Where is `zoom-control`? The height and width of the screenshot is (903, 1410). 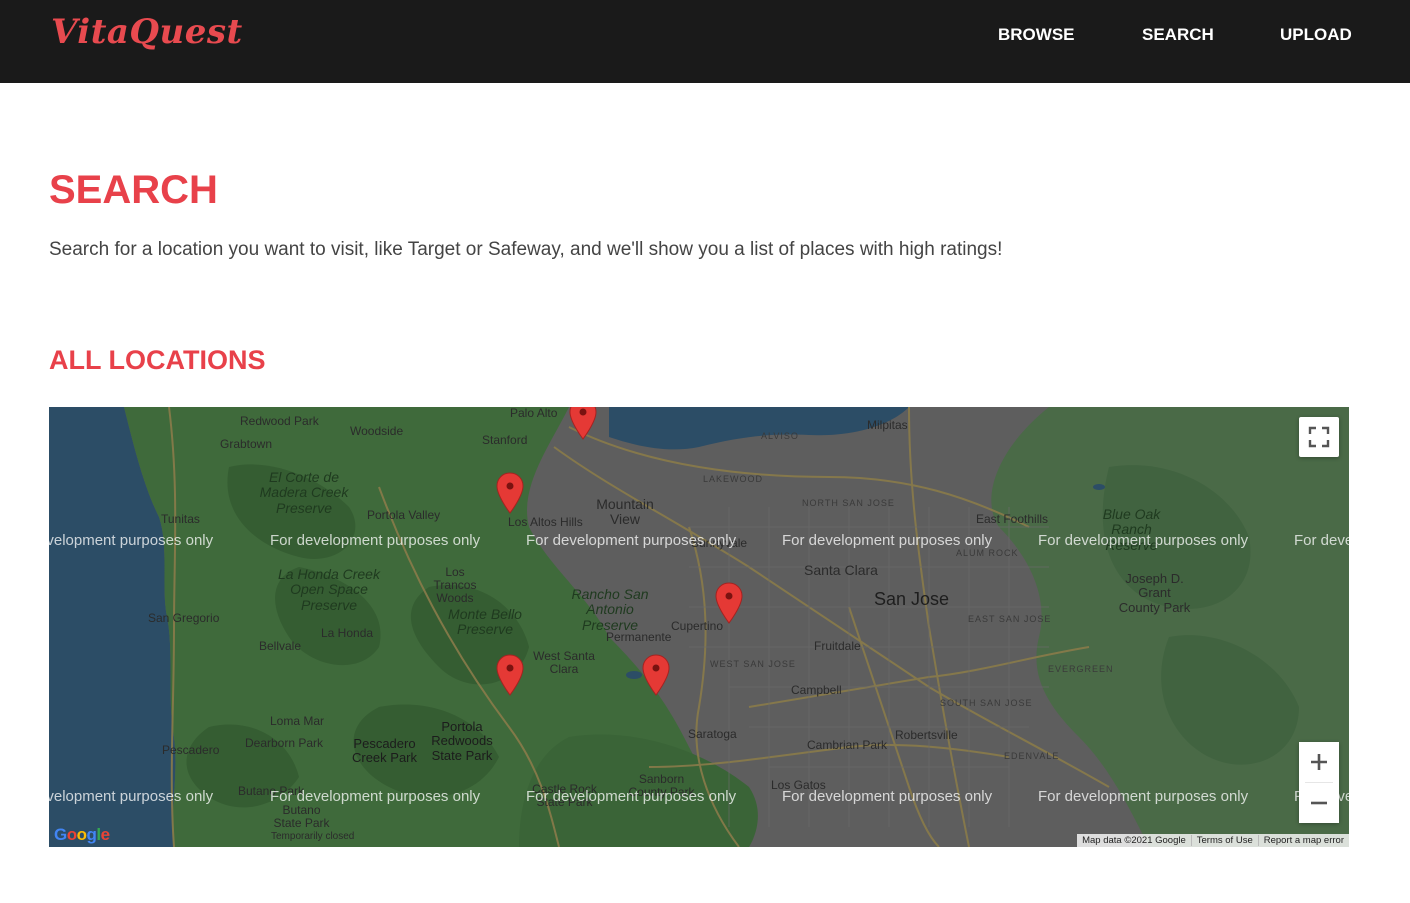 zoom-control is located at coordinates (1319, 782).